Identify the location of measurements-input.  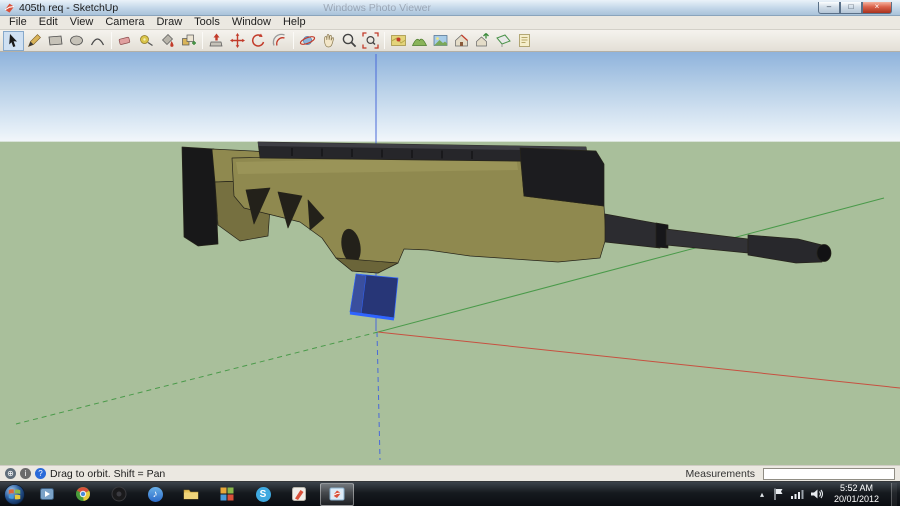
(829, 473).